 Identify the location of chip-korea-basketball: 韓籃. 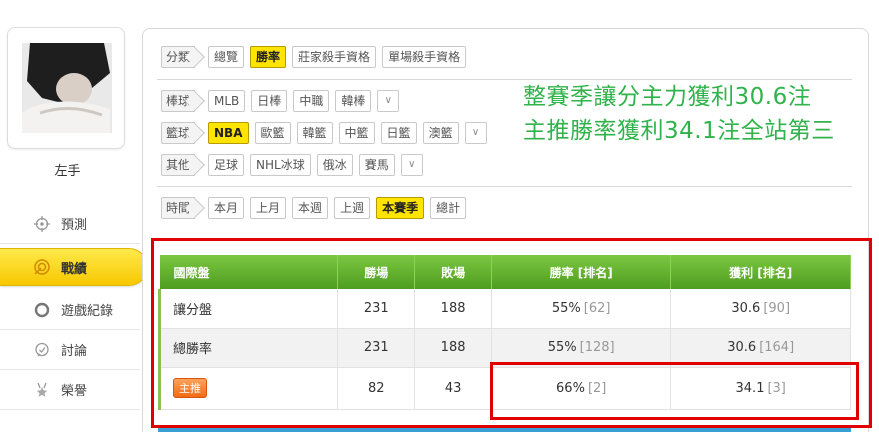
(314, 133).